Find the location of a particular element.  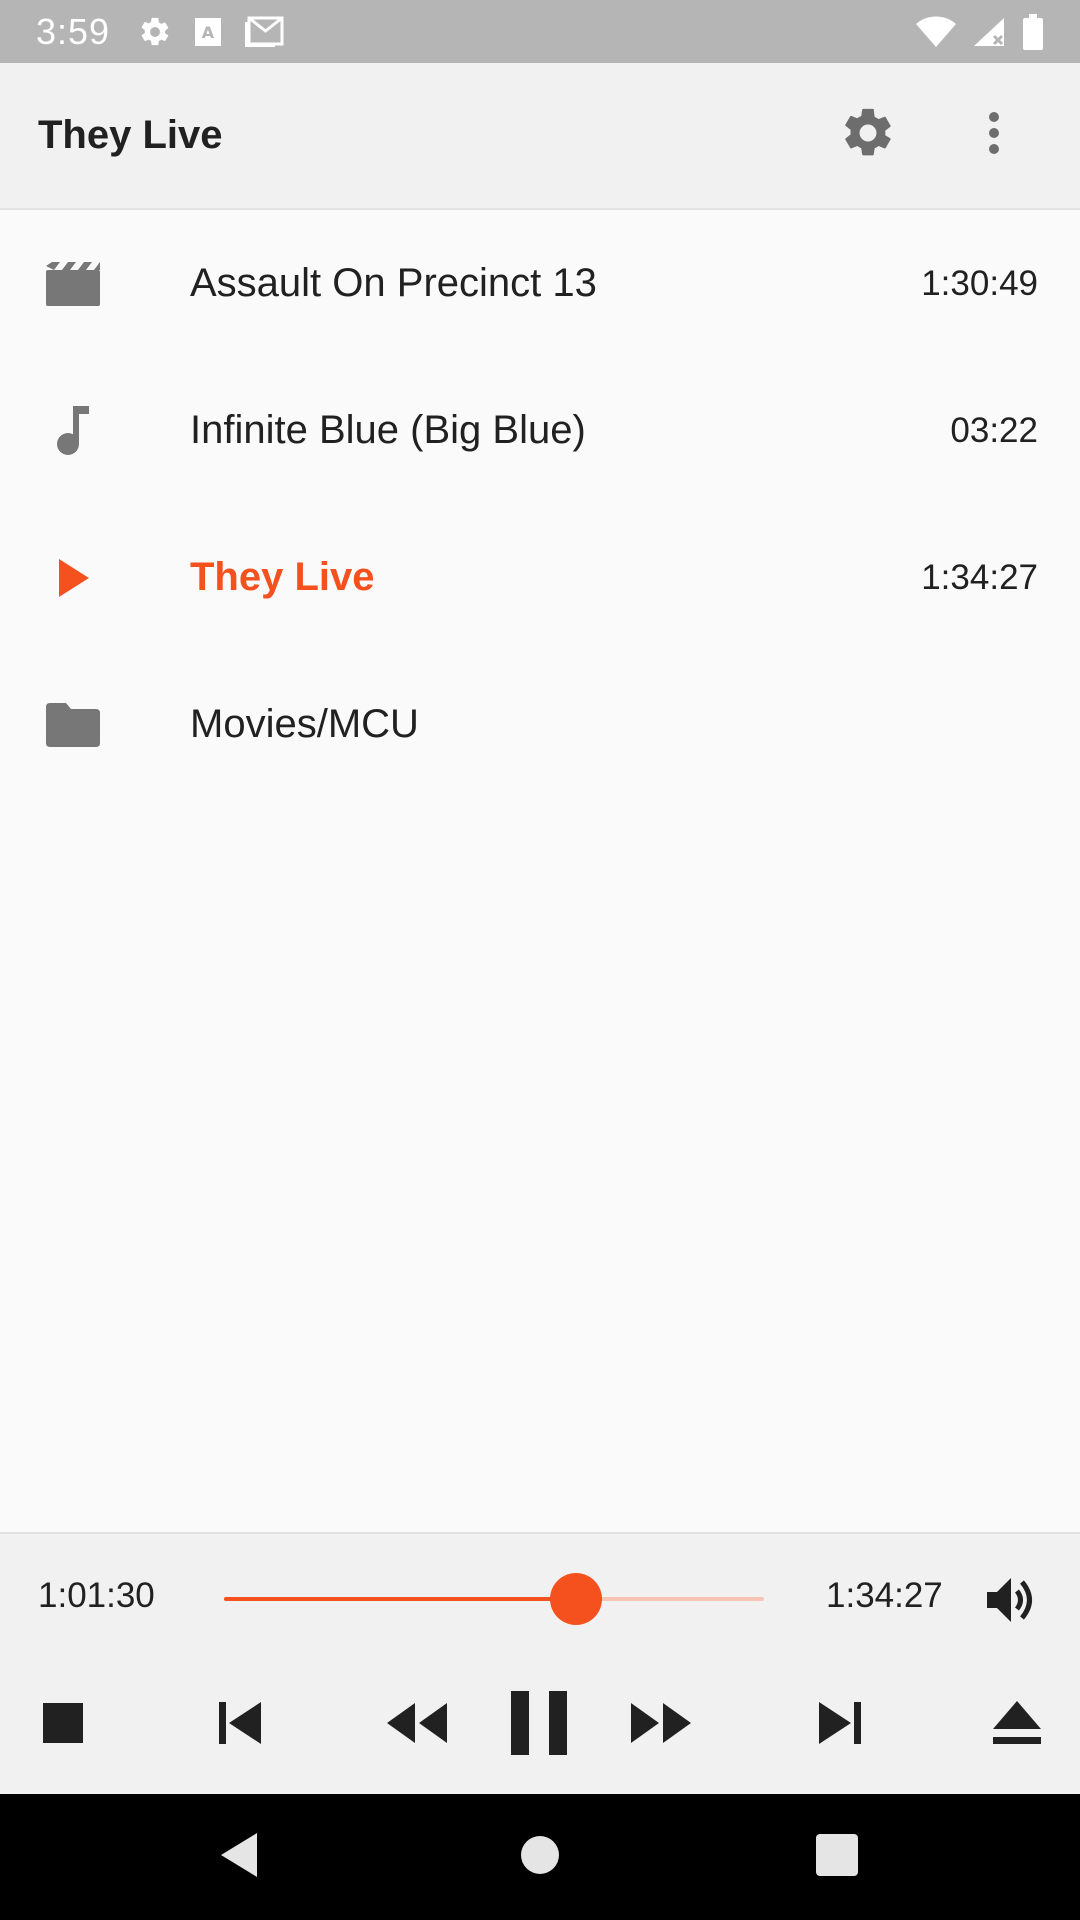

more-options-button is located at coordinates (994, 136).